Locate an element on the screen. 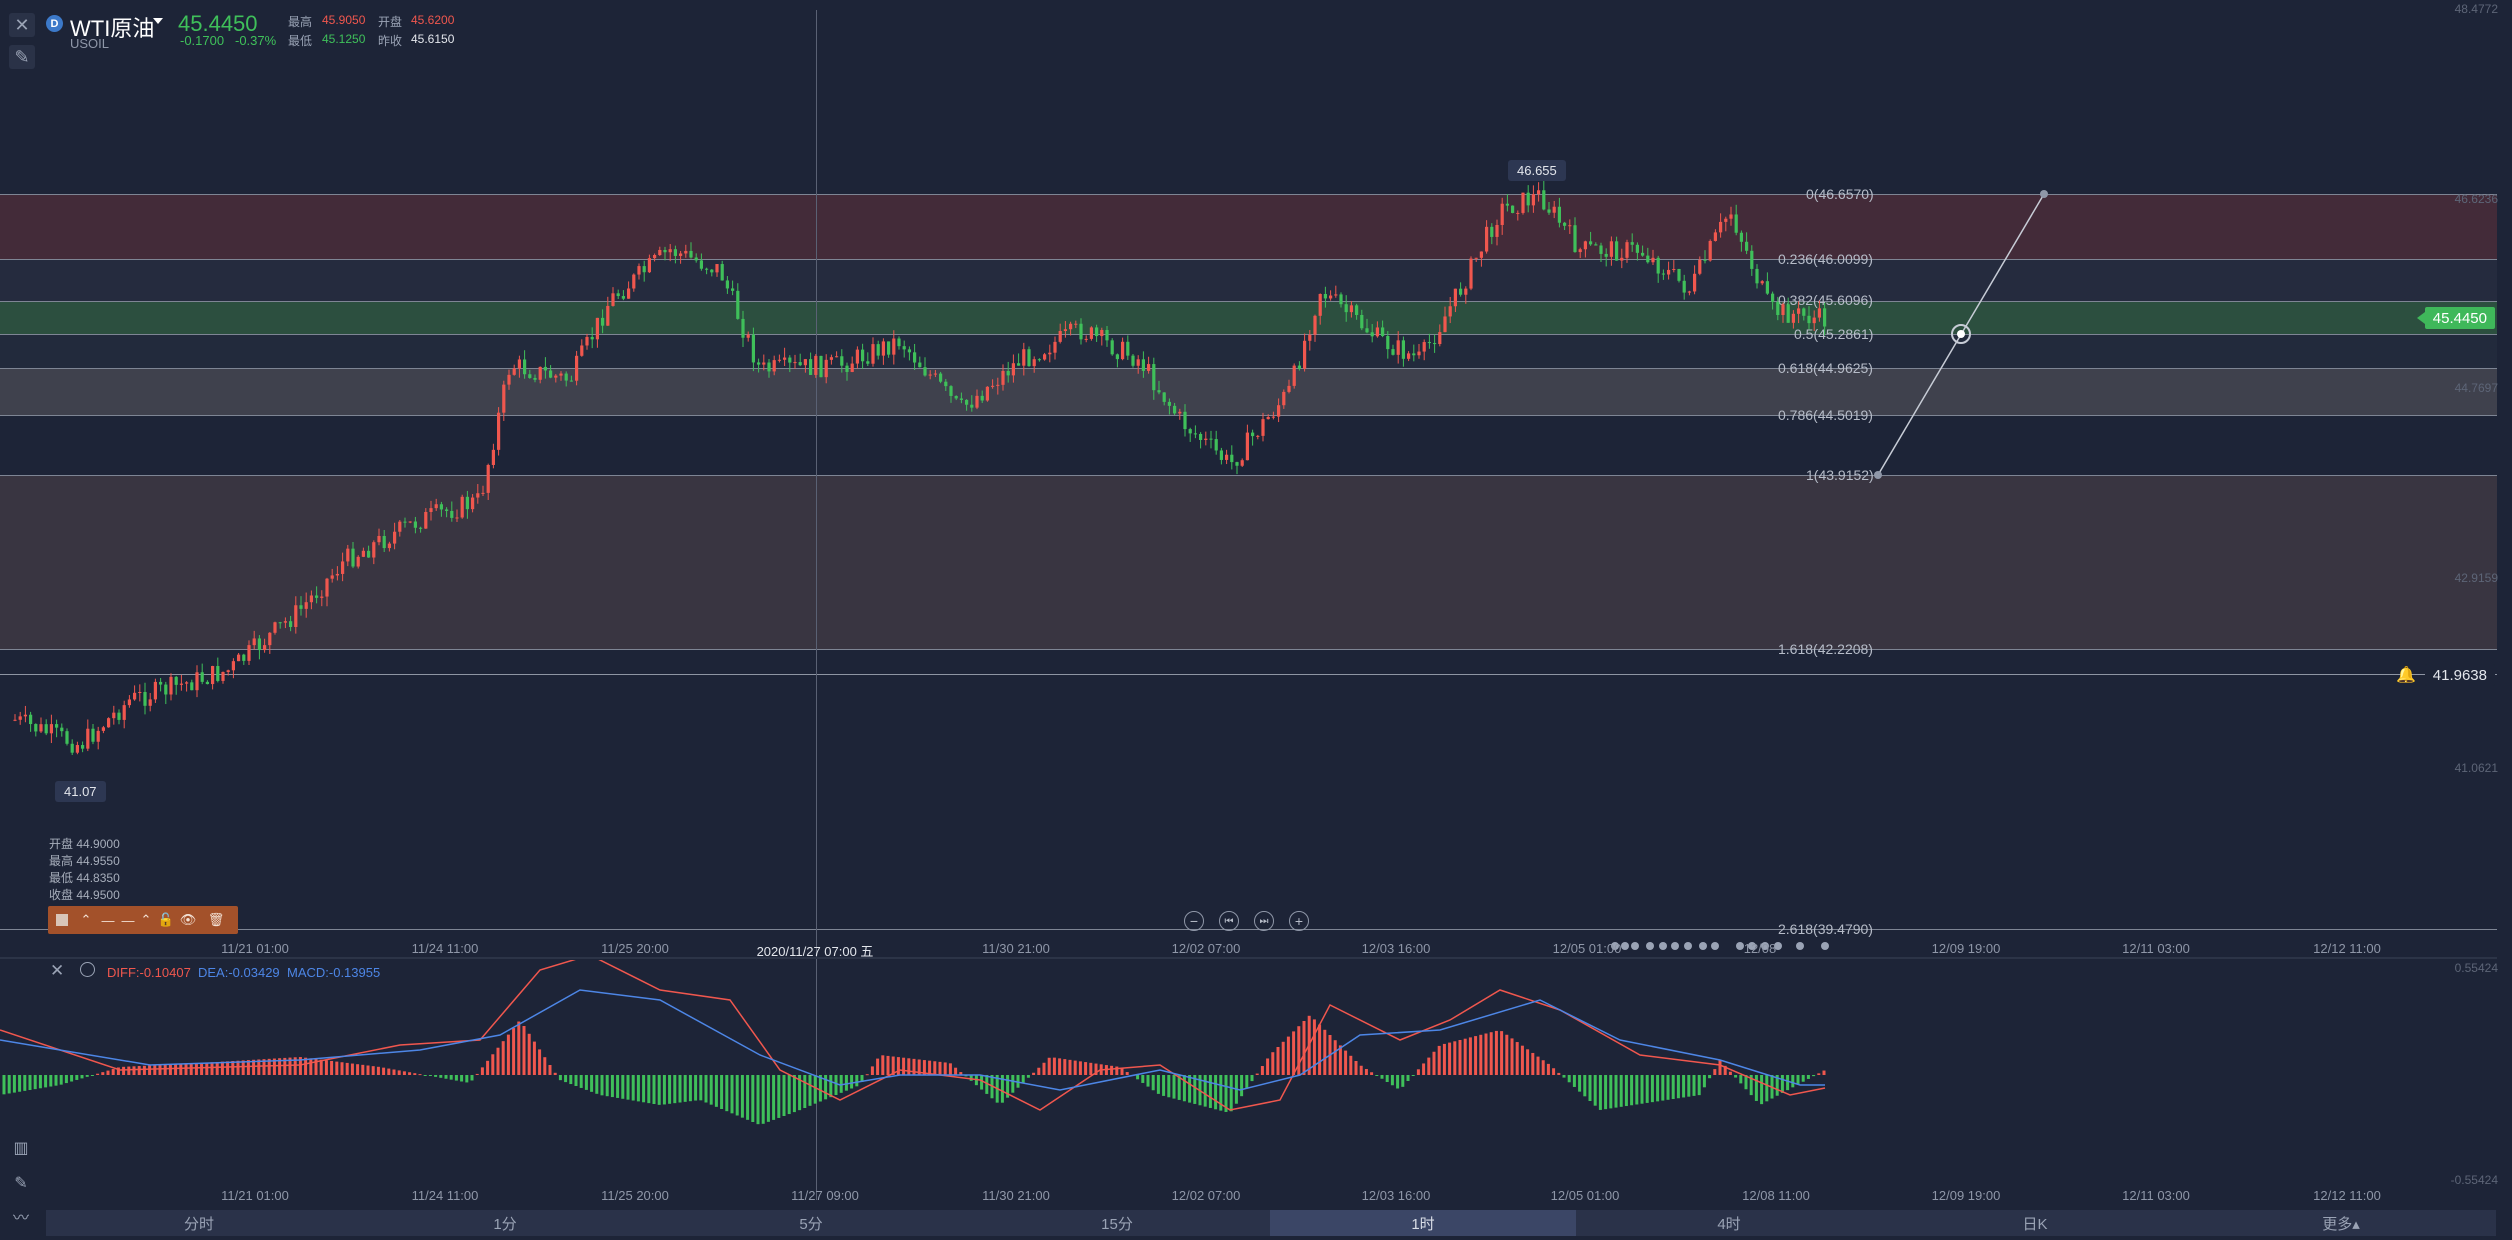 This screenshot has height=1240, width=2512. eye-icon: 👁 is located at coordinates (188, 920).